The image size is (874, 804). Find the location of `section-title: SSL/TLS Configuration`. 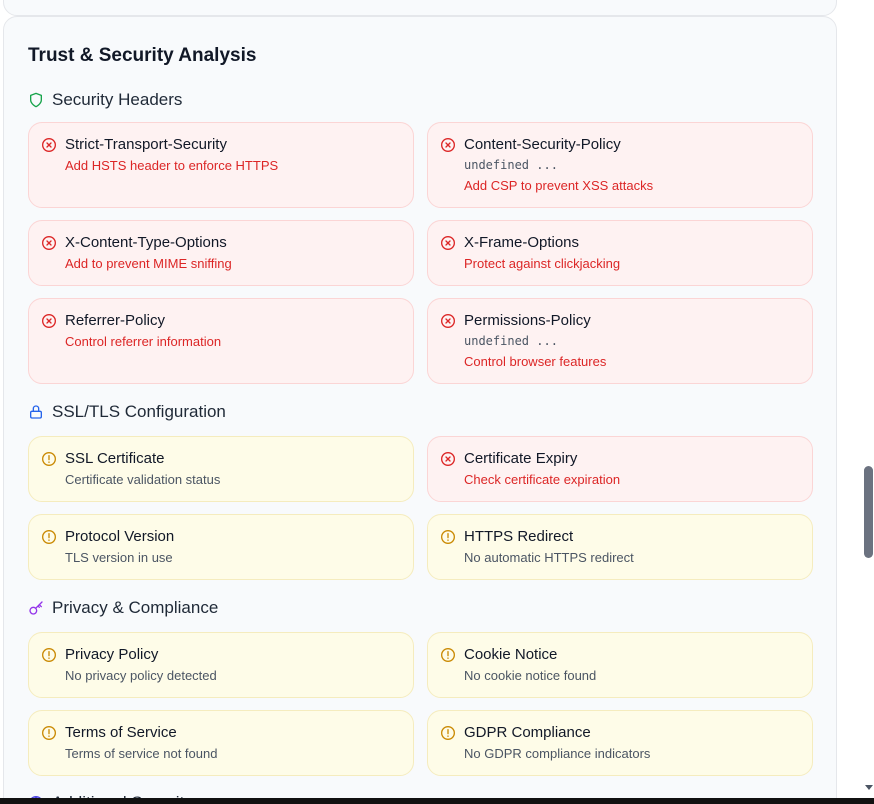

section-title: SSL/TLS Configuration is located at coordinates (139, 411).